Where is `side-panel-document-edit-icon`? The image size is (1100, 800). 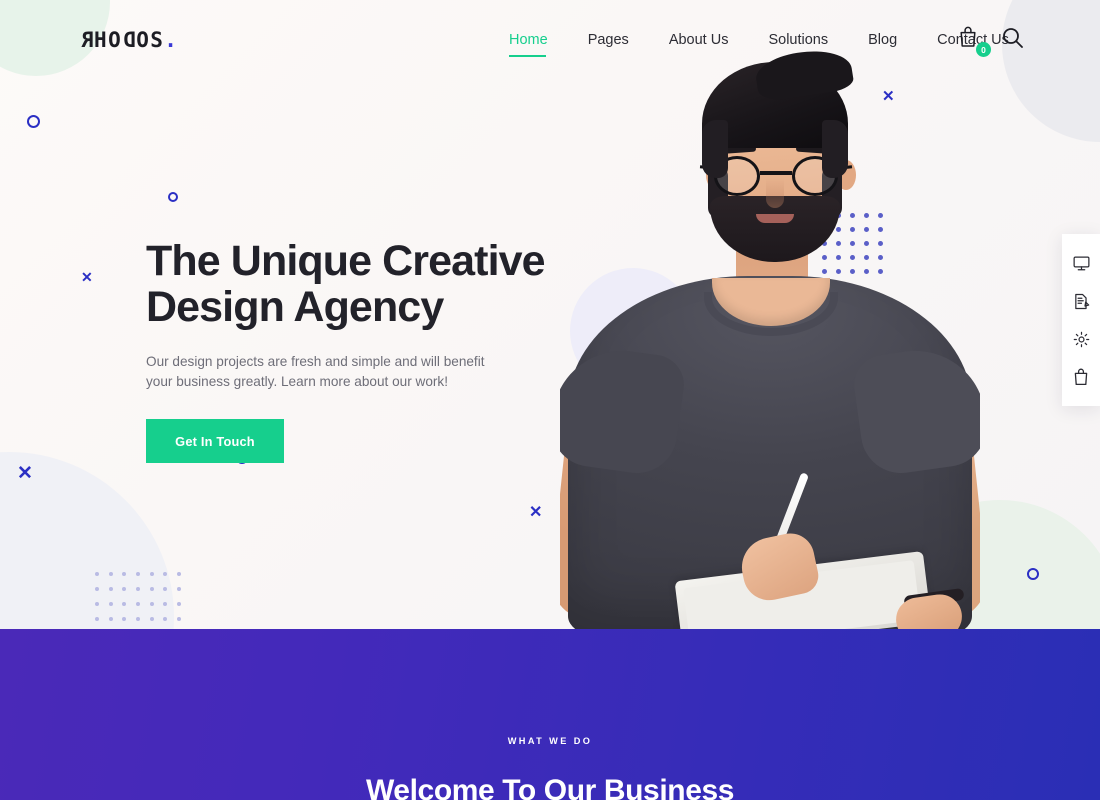 side-panel-document-edit-icon is located at coordinates (1081, 301).